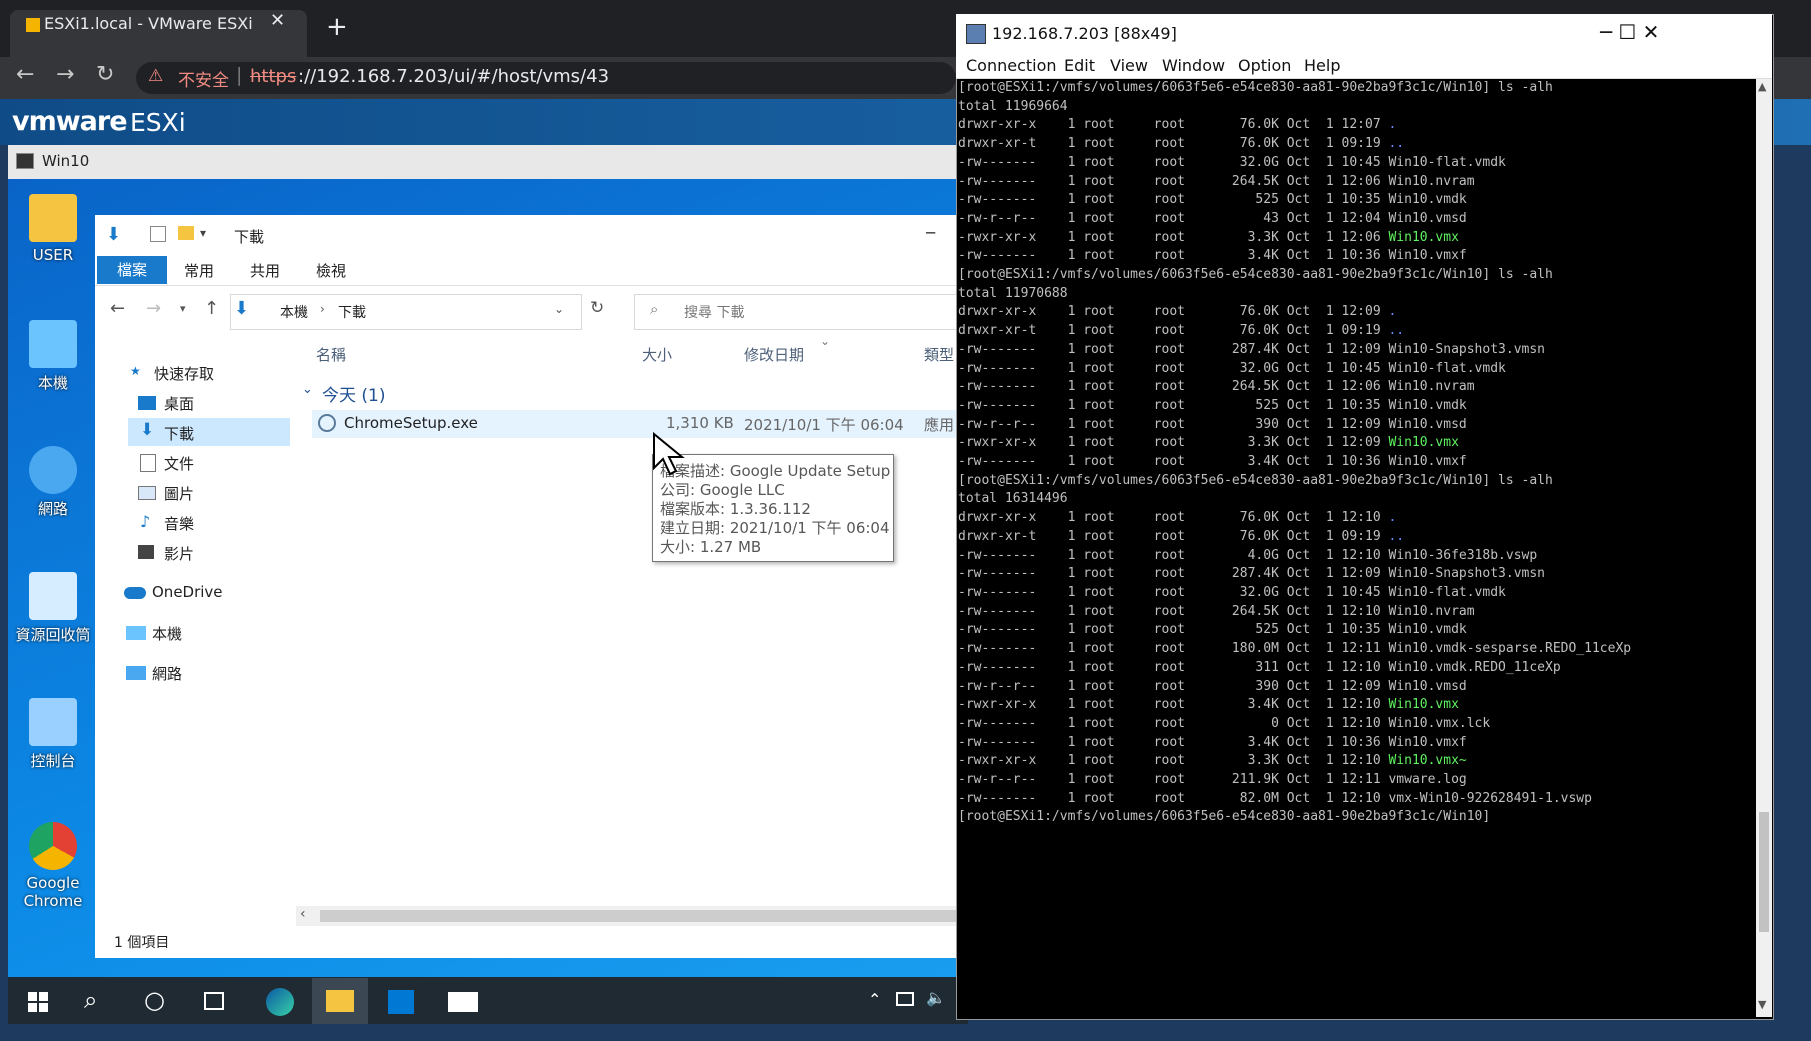 The image size is (1811, 1041). Describe the element at coordinates (559, 309) in the screenshot. I see `address-dropdown-icon: ⌄` at that location.